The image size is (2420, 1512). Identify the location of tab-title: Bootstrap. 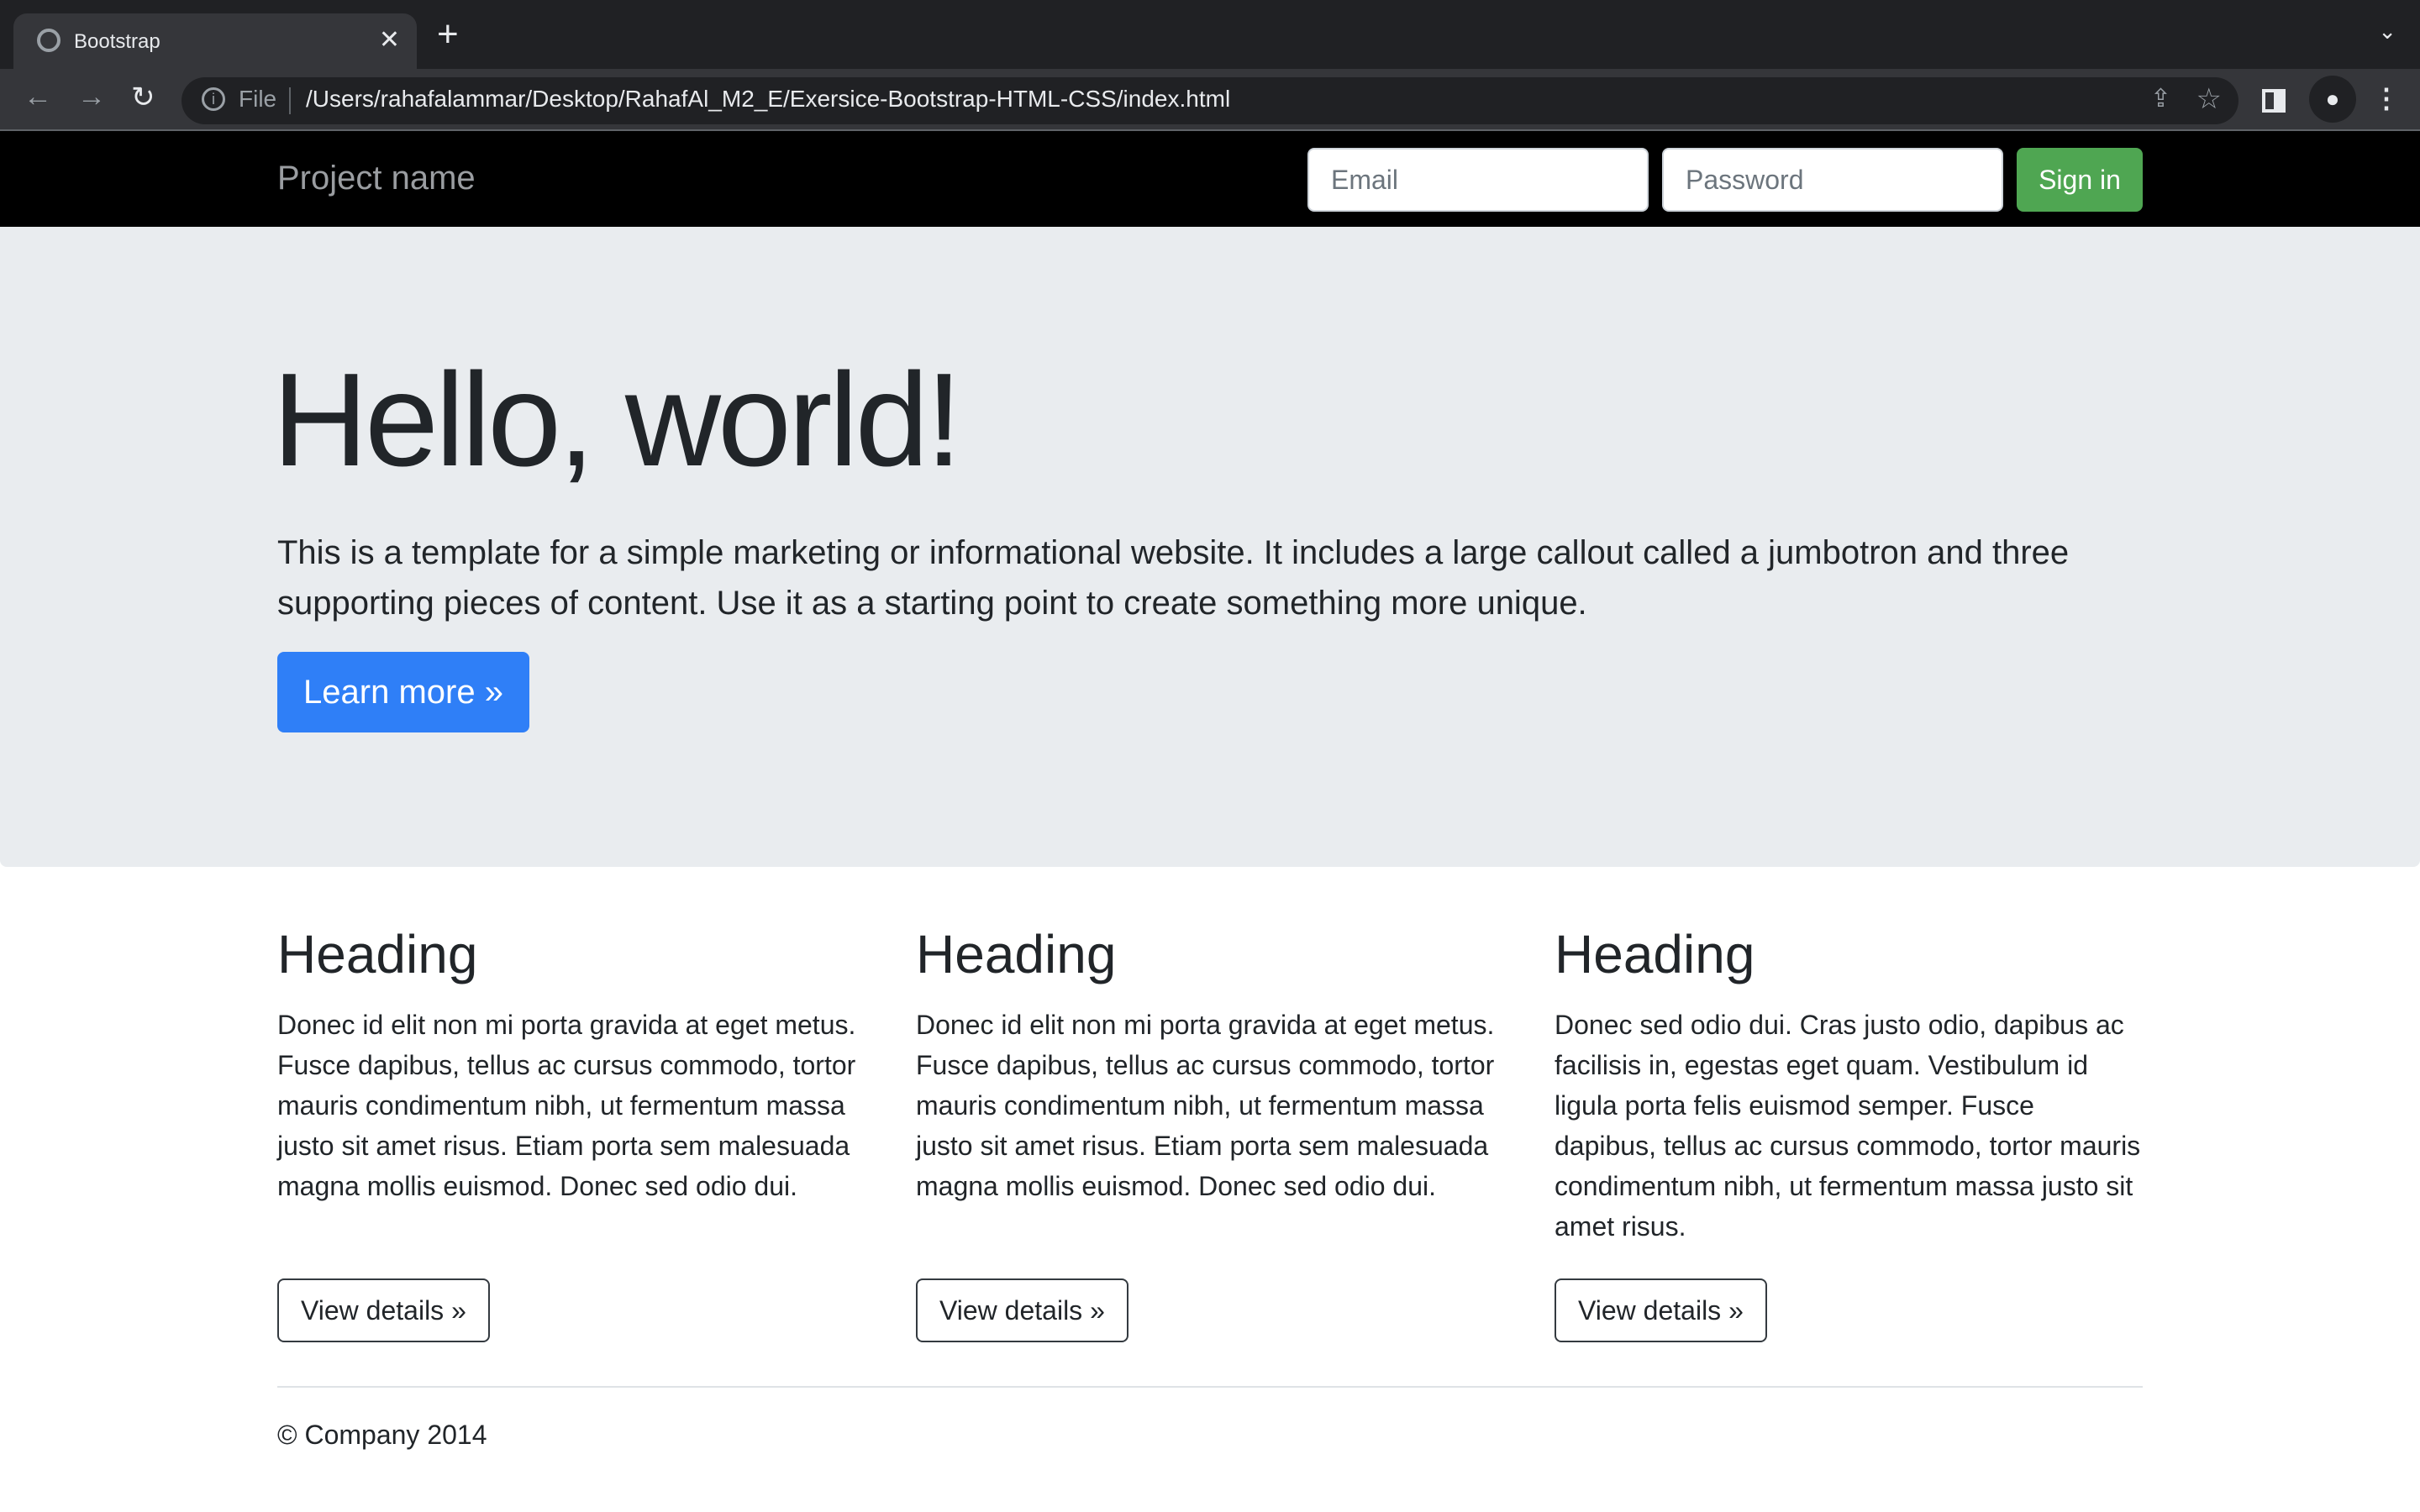
(117, 41).